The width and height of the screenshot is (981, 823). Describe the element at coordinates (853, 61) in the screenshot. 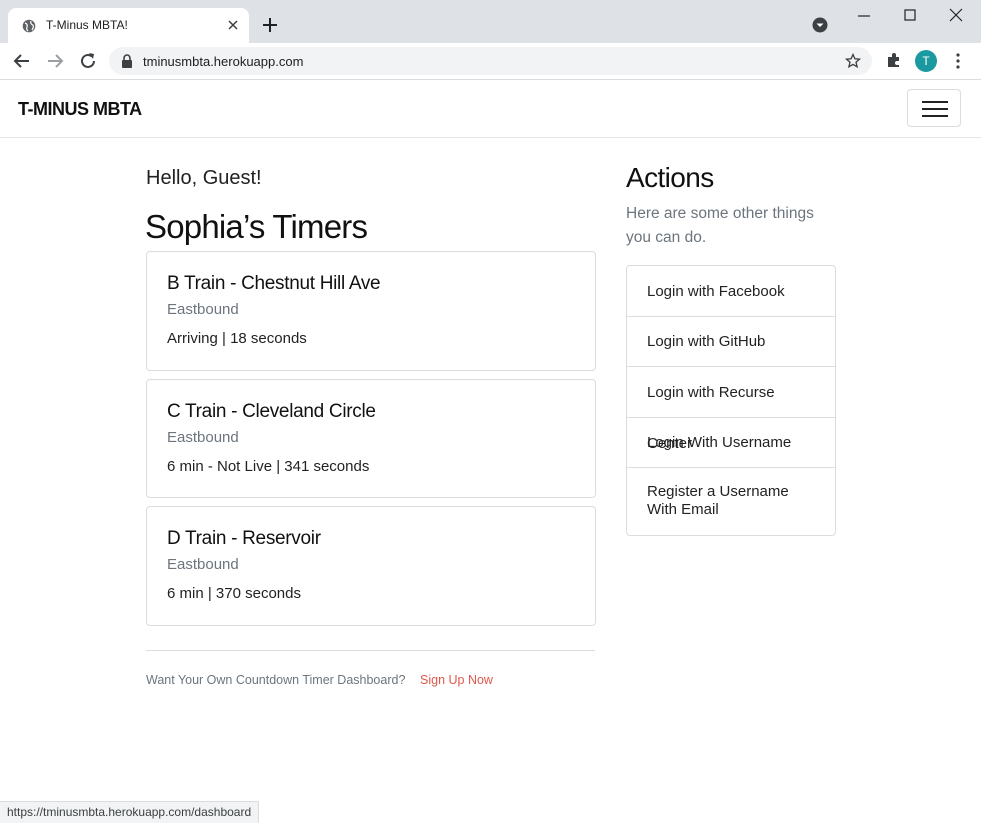

I see `bookmark-star-icon` at that location.